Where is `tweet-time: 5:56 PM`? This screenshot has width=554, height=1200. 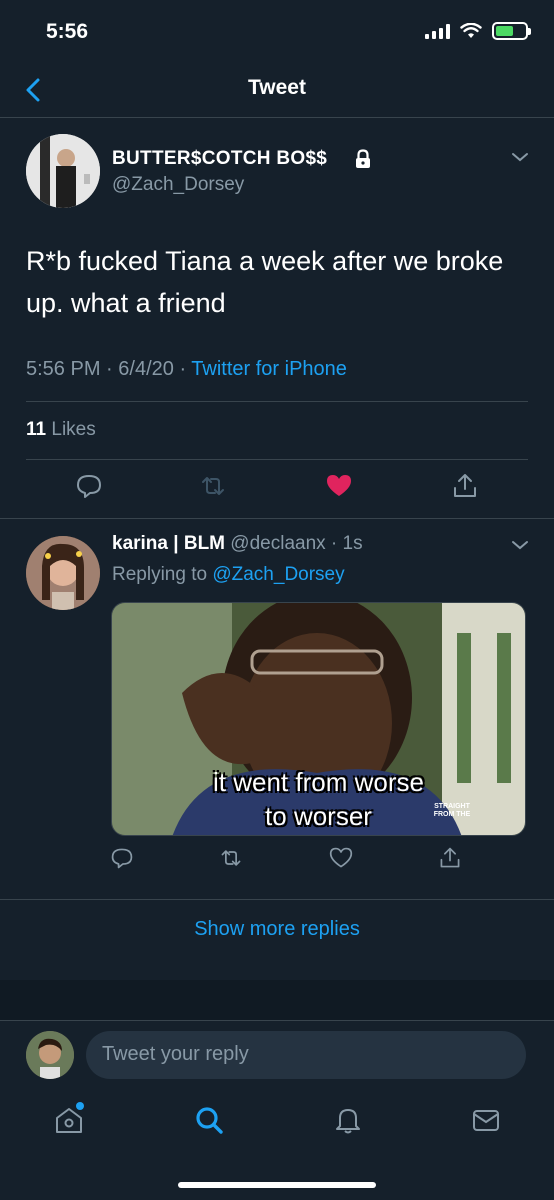 tweet-time: 5:56 PM is located at coordinates (63, 369).